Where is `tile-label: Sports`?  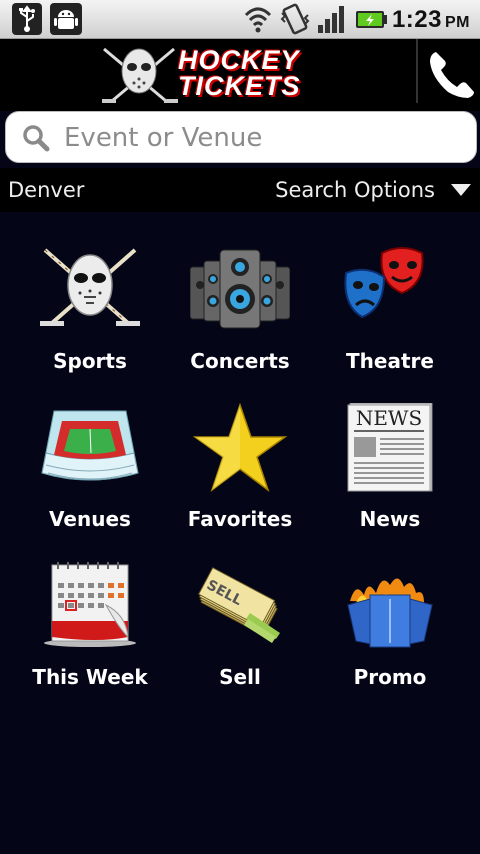
tile-label: Sports is located at coordinates (90, 361).